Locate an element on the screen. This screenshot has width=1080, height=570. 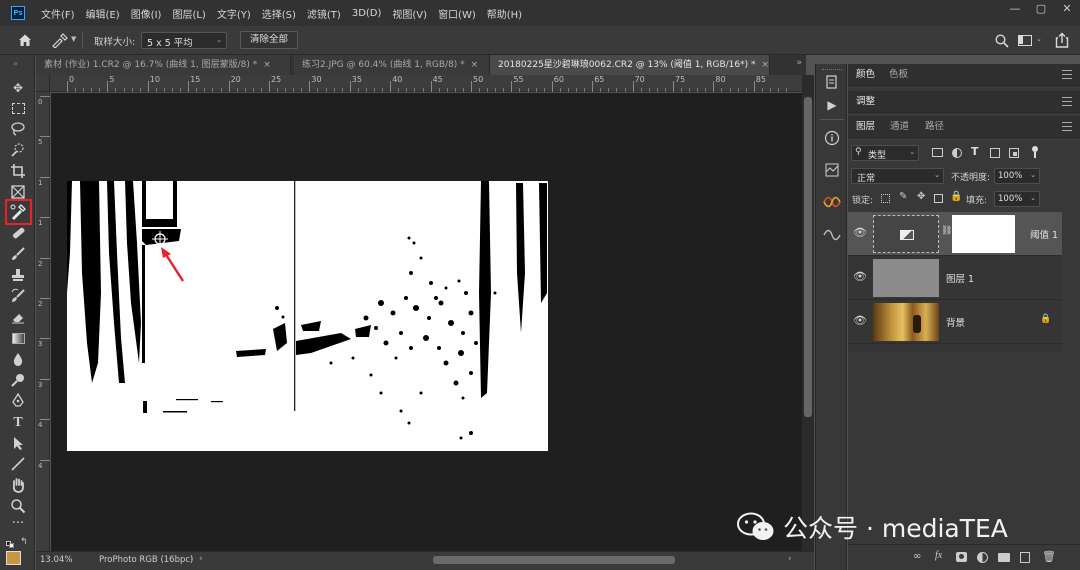
tab-color: 颜色 is located at coordinates (865, 75).